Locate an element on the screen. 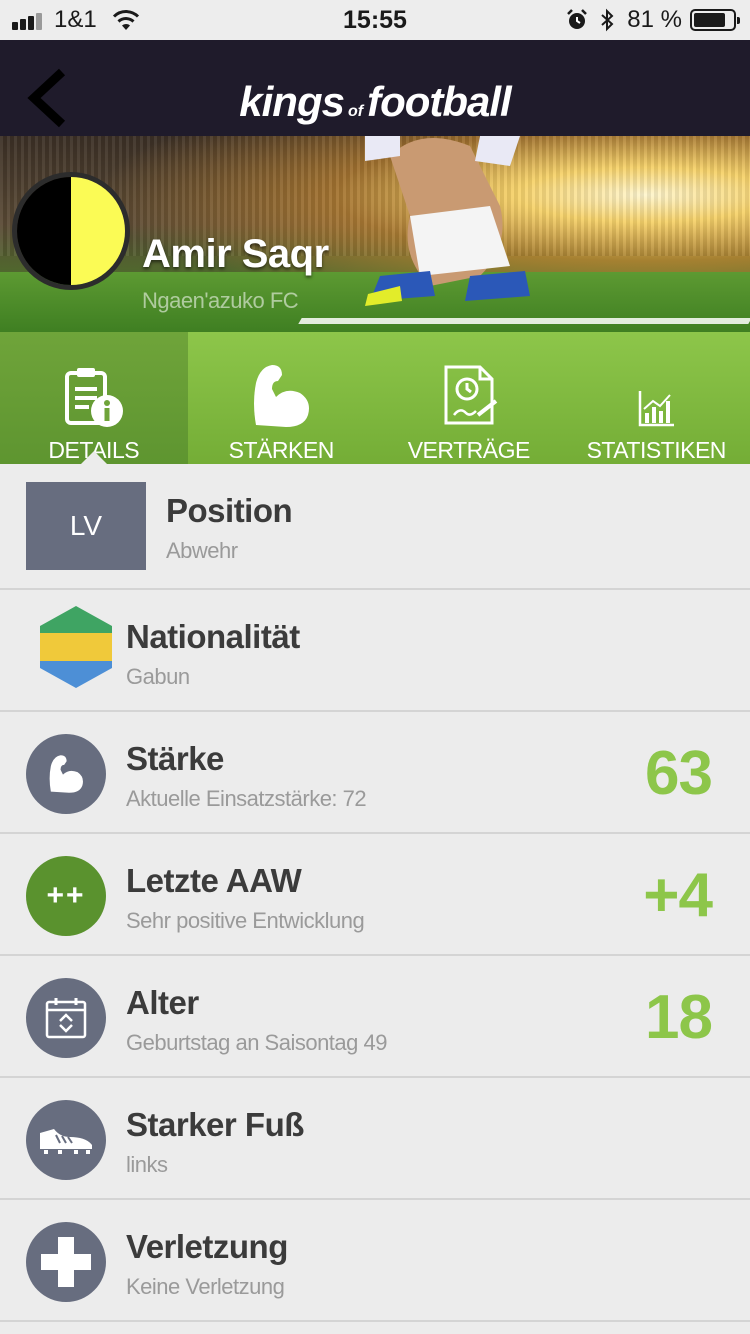 This screenshot has height=1334, width=750. calendar-icon is located at coordinates (66, 1018).